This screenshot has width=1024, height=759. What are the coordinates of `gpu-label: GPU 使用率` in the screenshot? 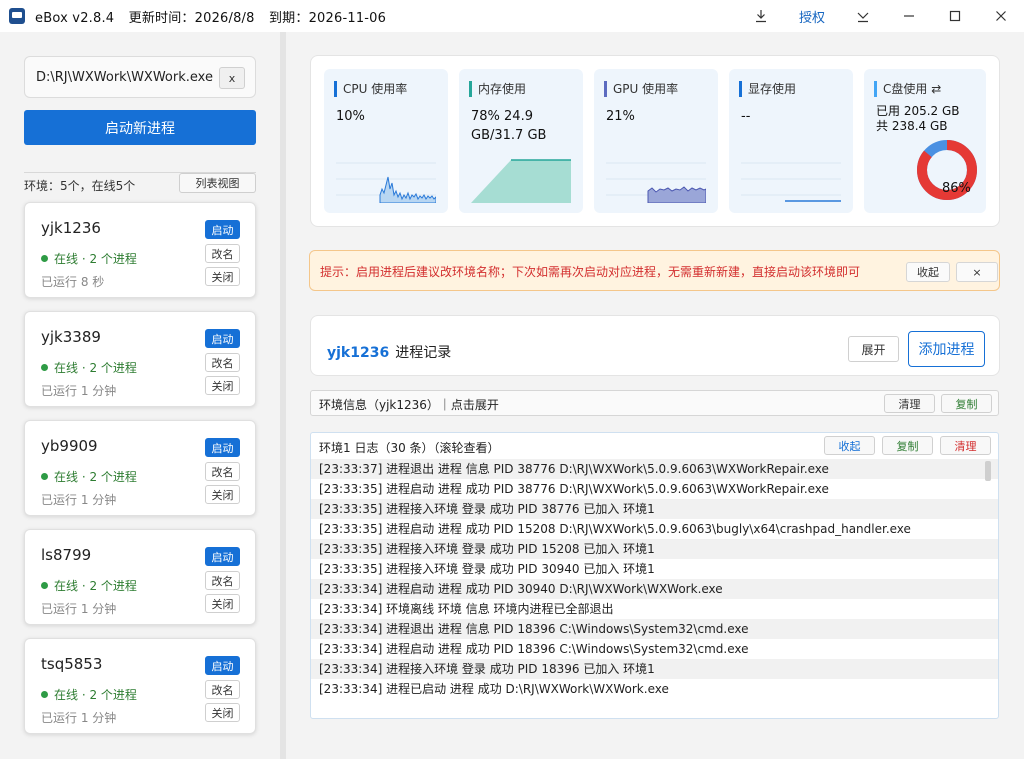 It's located at (641, 89).